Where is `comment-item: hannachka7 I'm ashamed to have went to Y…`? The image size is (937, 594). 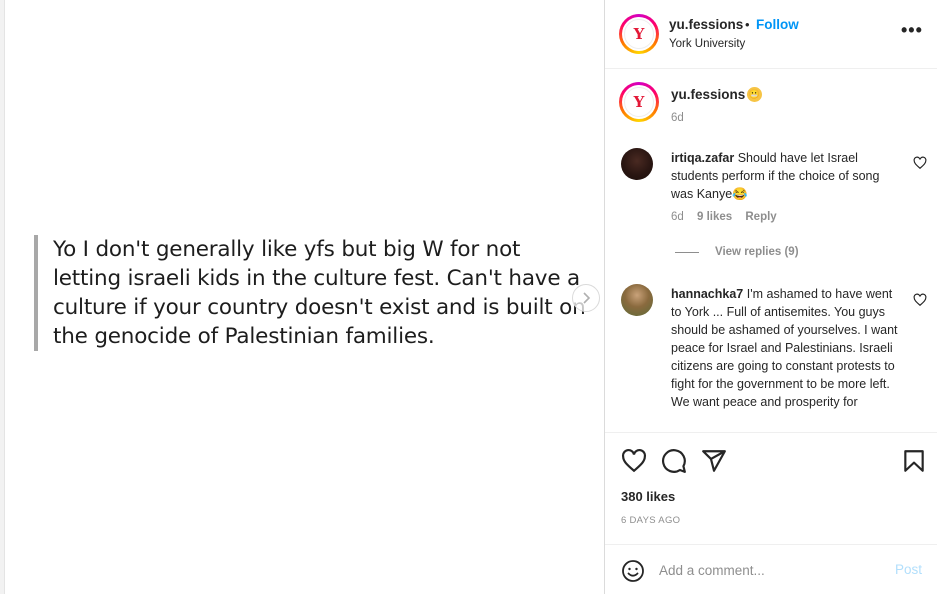 comment-item: hannachka7 I'm ashamed to have went to Y… is located at coordinates (785, 348).